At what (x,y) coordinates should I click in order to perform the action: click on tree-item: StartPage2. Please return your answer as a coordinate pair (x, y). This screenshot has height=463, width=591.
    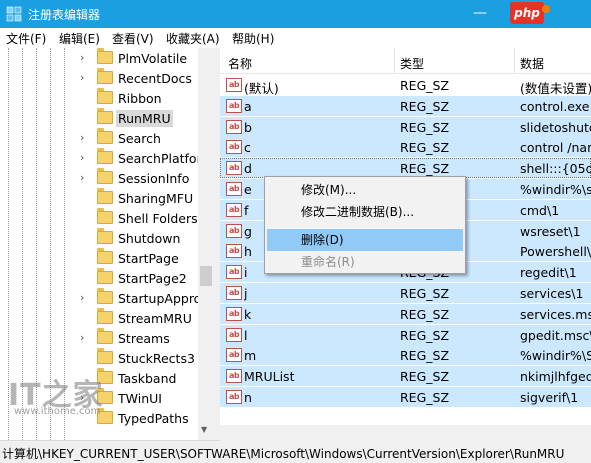
    Looking at the image, I should click on (99, 278).